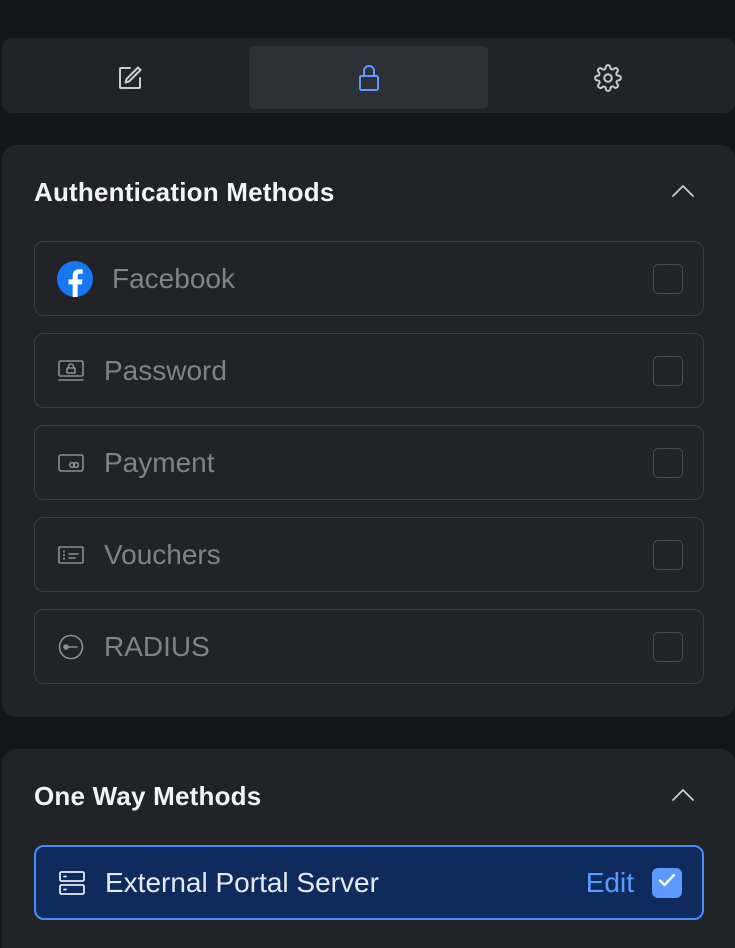 The width and height of the screenshot is (735, 948). What do you see at coordinates (148, 796) in the screenshot?
I see `section-title: One Way Methods` at bounding box center [148, 796].